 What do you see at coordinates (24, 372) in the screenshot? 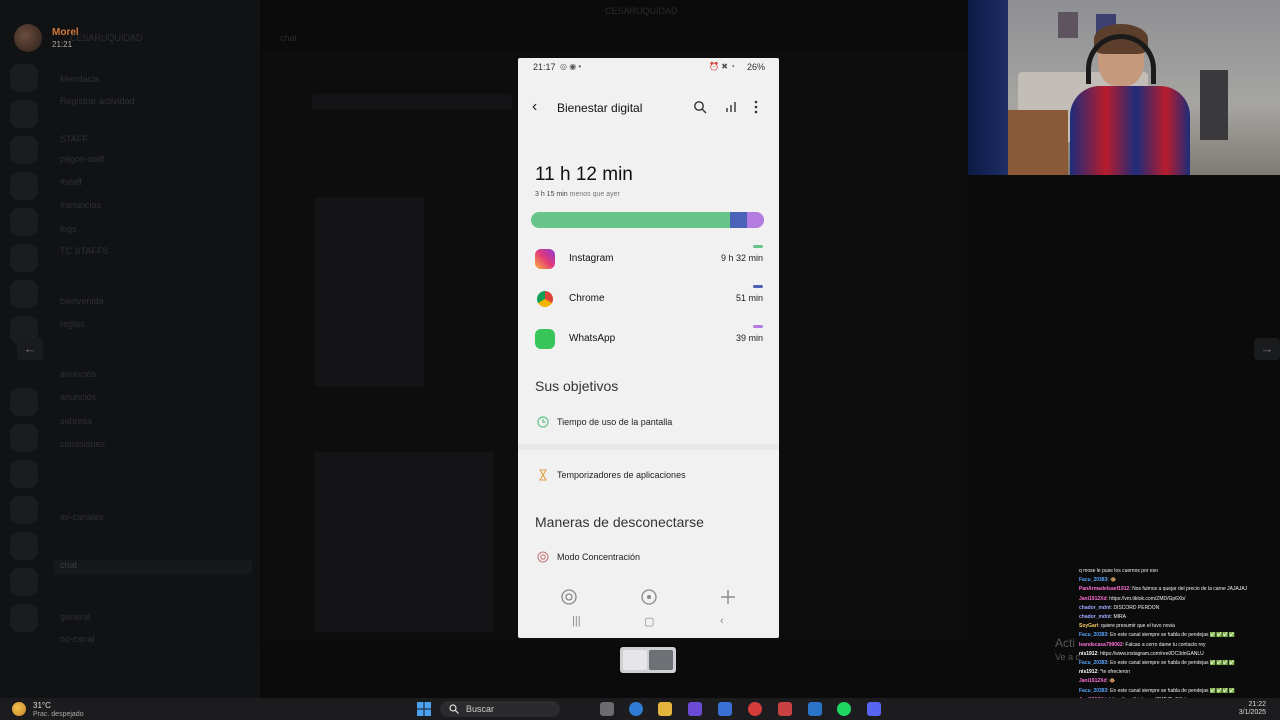
I see `server-rail` at bounding box center [24, 372].